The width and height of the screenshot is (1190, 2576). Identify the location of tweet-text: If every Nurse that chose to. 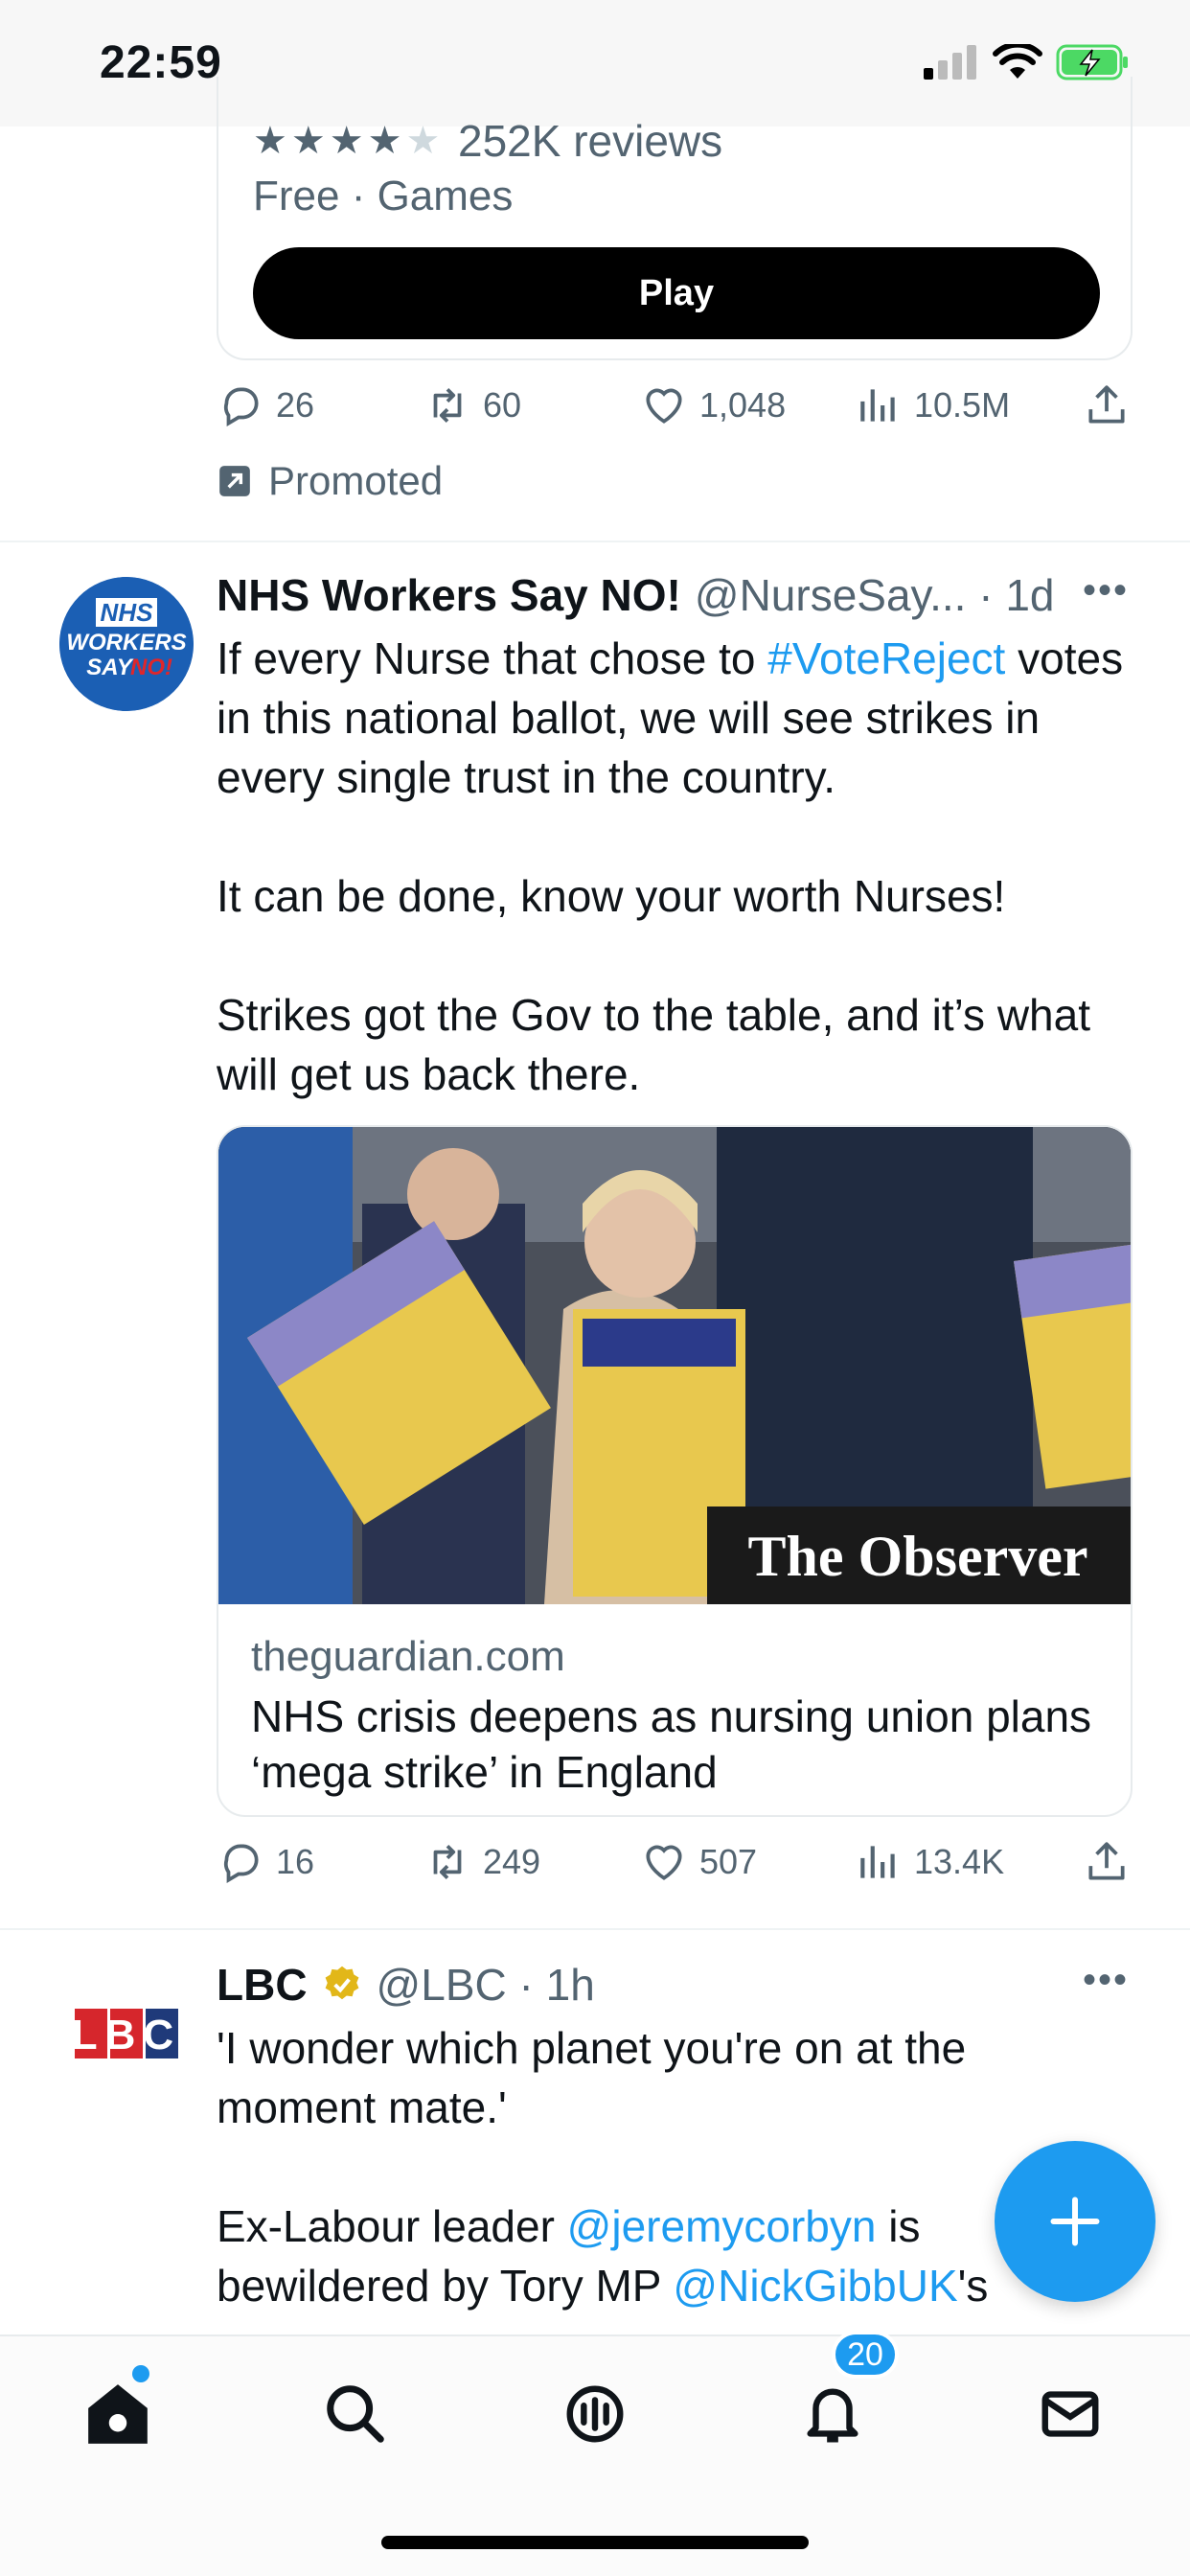
(493, 658).